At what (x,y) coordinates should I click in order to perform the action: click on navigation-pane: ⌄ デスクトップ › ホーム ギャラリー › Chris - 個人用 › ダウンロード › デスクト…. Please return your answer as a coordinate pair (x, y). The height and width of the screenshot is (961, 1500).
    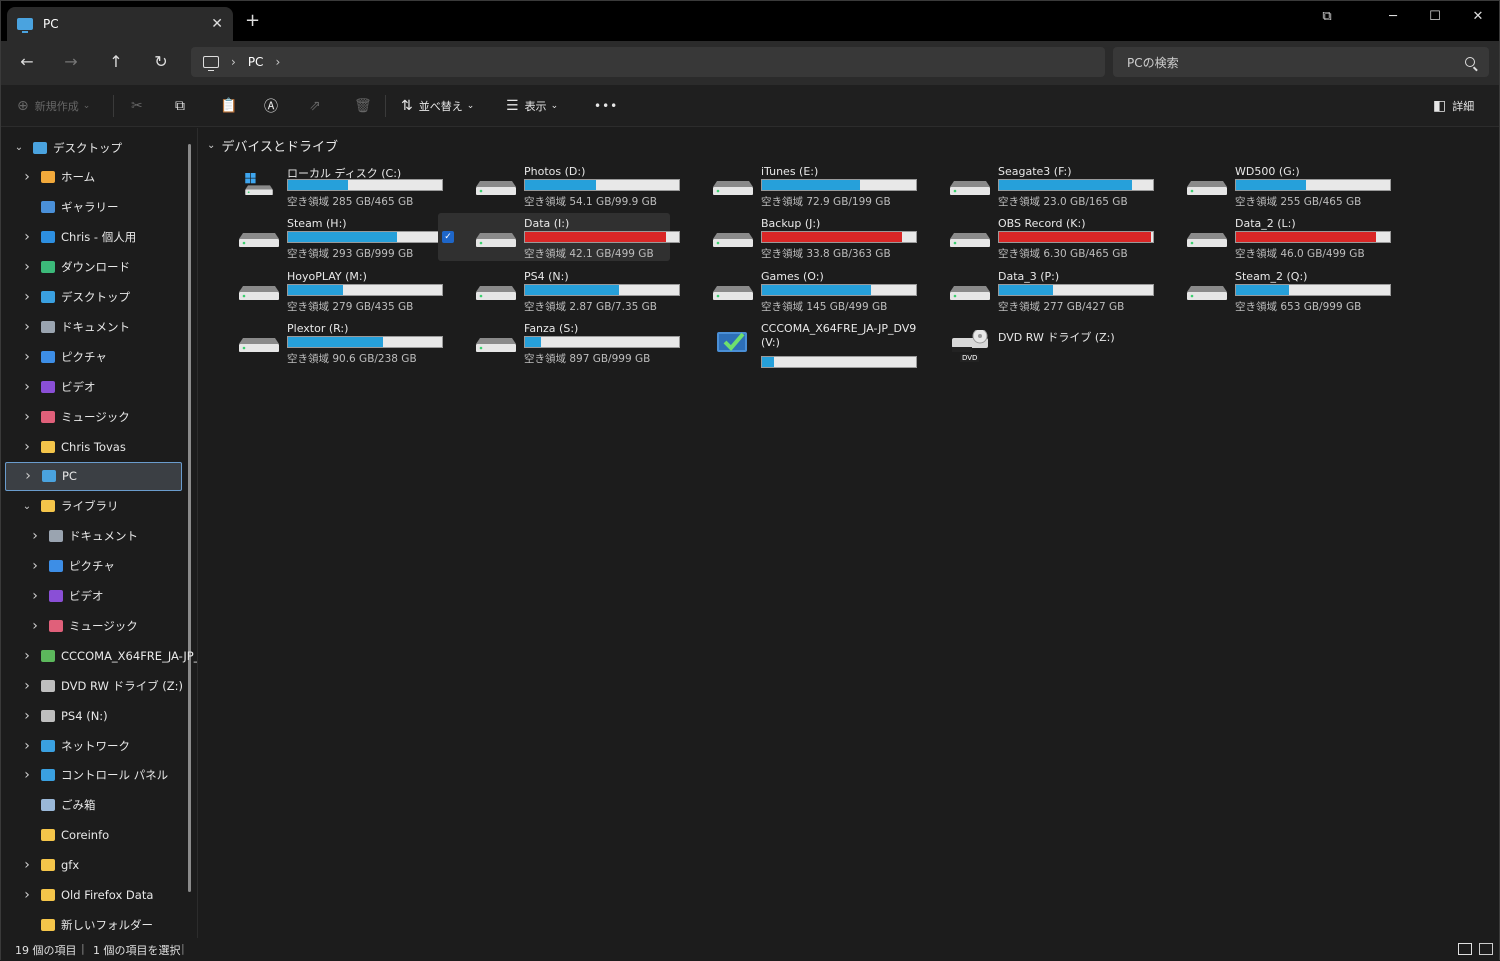
    Looking at the image, I should click on (99, 533).